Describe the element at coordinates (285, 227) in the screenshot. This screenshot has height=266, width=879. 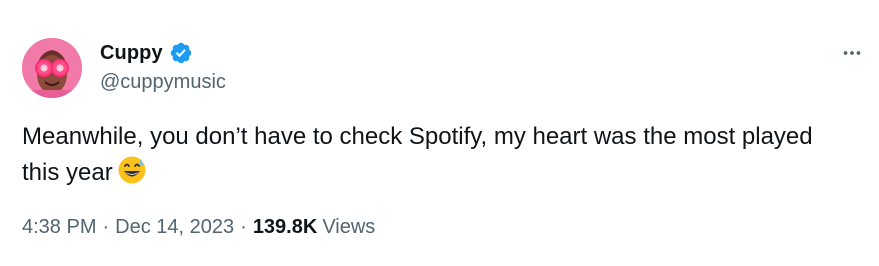
I see `views-count: 139.8K` at that location.